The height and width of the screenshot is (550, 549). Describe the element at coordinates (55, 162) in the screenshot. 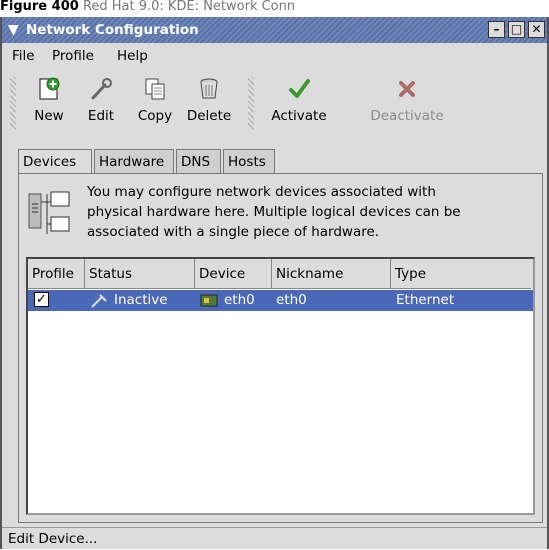

I see `tab-devices: Devices` at that location.